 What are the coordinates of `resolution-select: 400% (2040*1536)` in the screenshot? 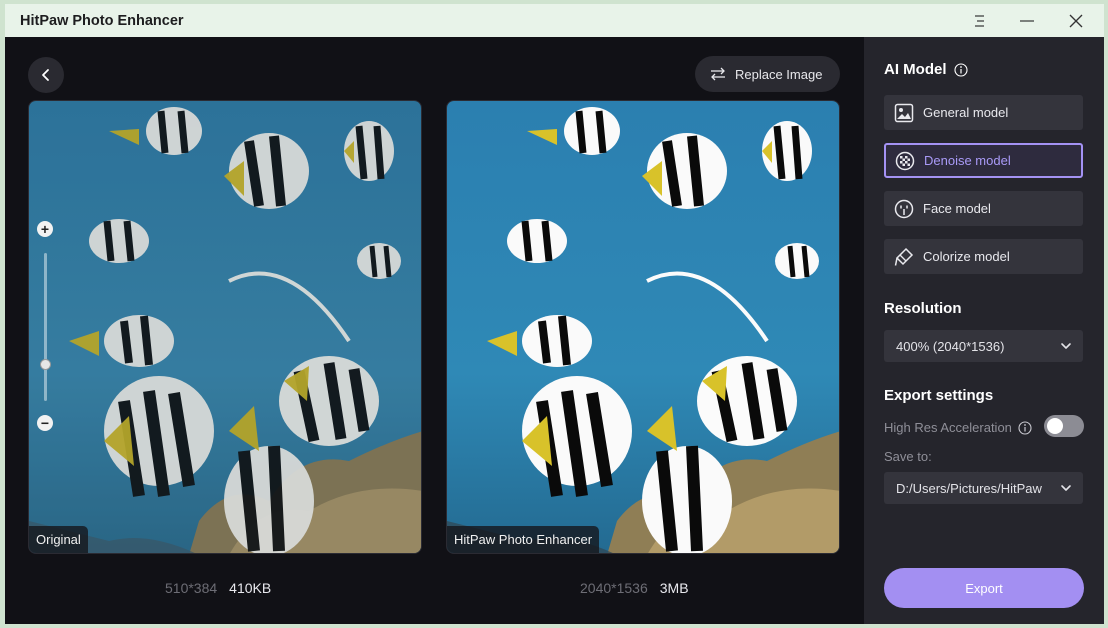 It's located at (983, 346).